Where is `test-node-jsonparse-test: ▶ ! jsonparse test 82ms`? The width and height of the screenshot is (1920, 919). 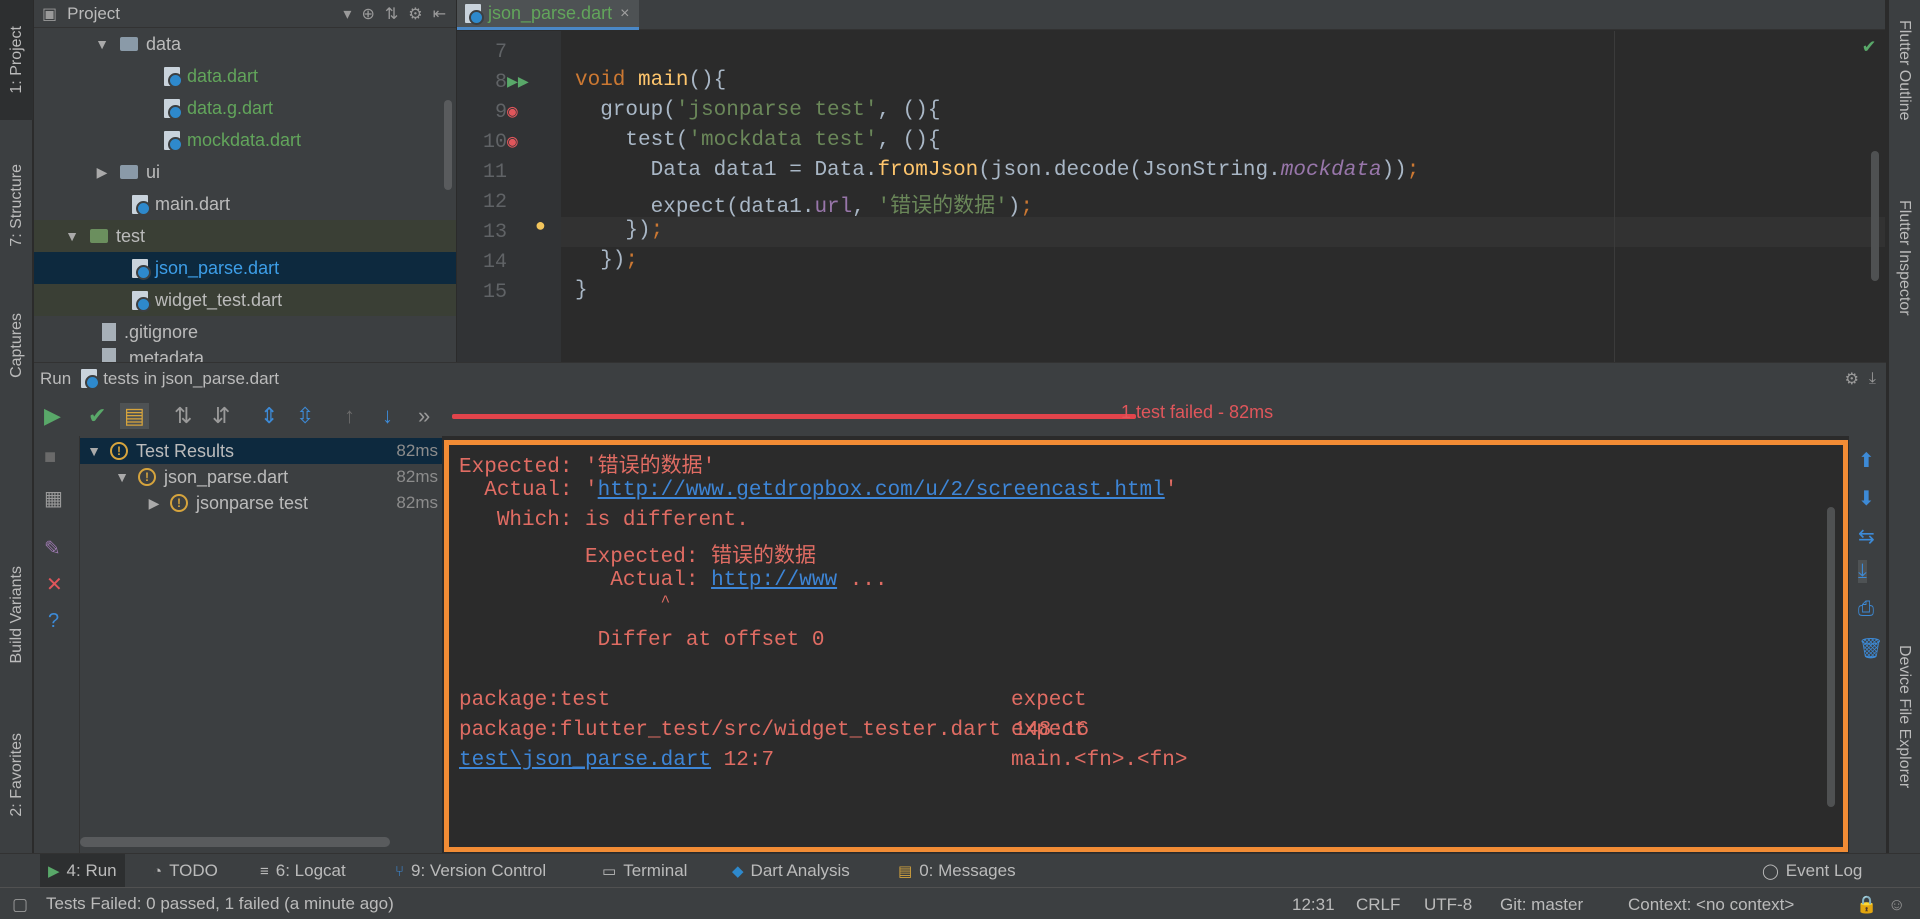
test-node-jsonparse-test: ▶ ! jsonparse test 82ms is located at coordinates (261, 503).